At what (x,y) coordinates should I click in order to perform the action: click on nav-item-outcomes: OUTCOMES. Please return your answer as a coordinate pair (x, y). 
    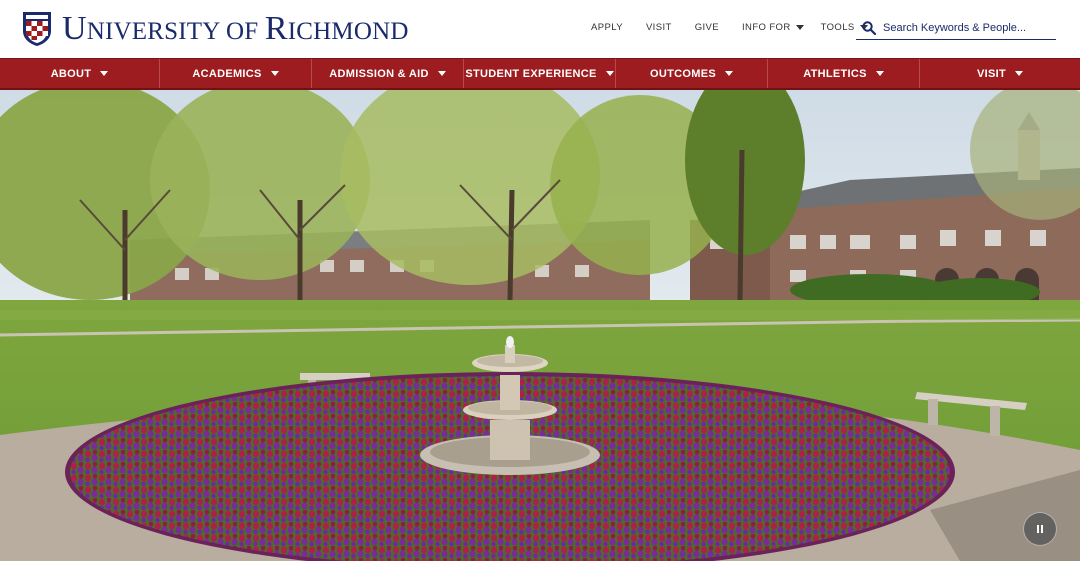
    Looking at the image, I should click on (692, 73).